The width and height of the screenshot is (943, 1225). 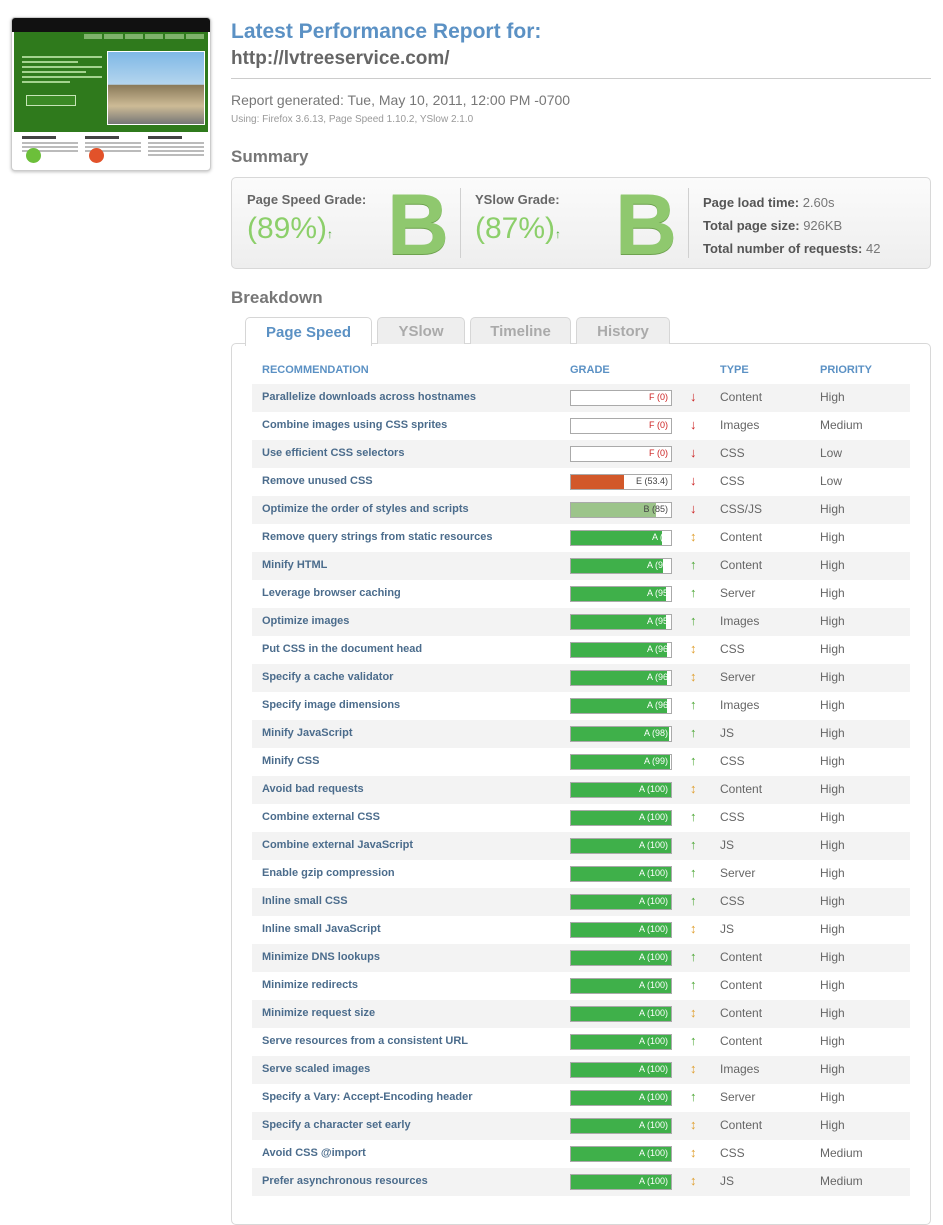 What do you see at coordinates (294, 565) in the screenshot?
I see `recommendation-name: Minify HTML` at bounding box center [294, 565].